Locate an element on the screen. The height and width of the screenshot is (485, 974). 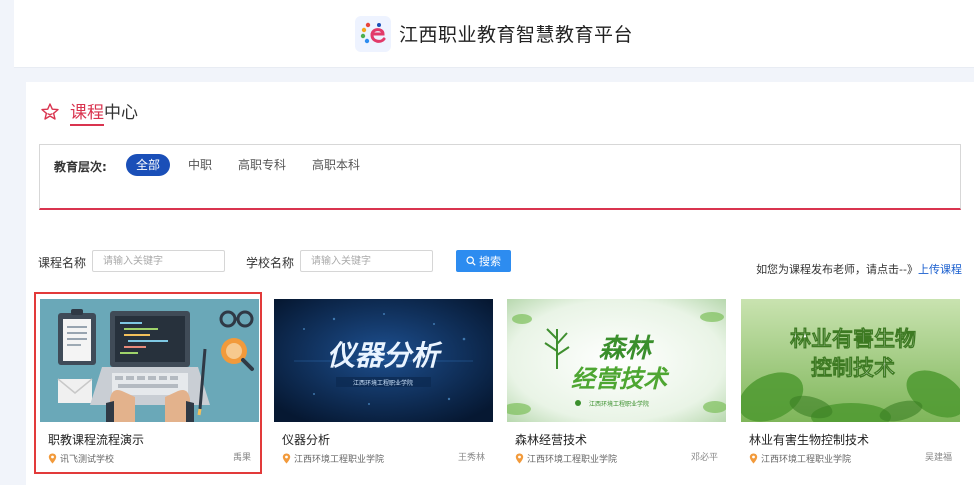
cover-title-line2: 经营技术 is located at coordinates (620, 379).